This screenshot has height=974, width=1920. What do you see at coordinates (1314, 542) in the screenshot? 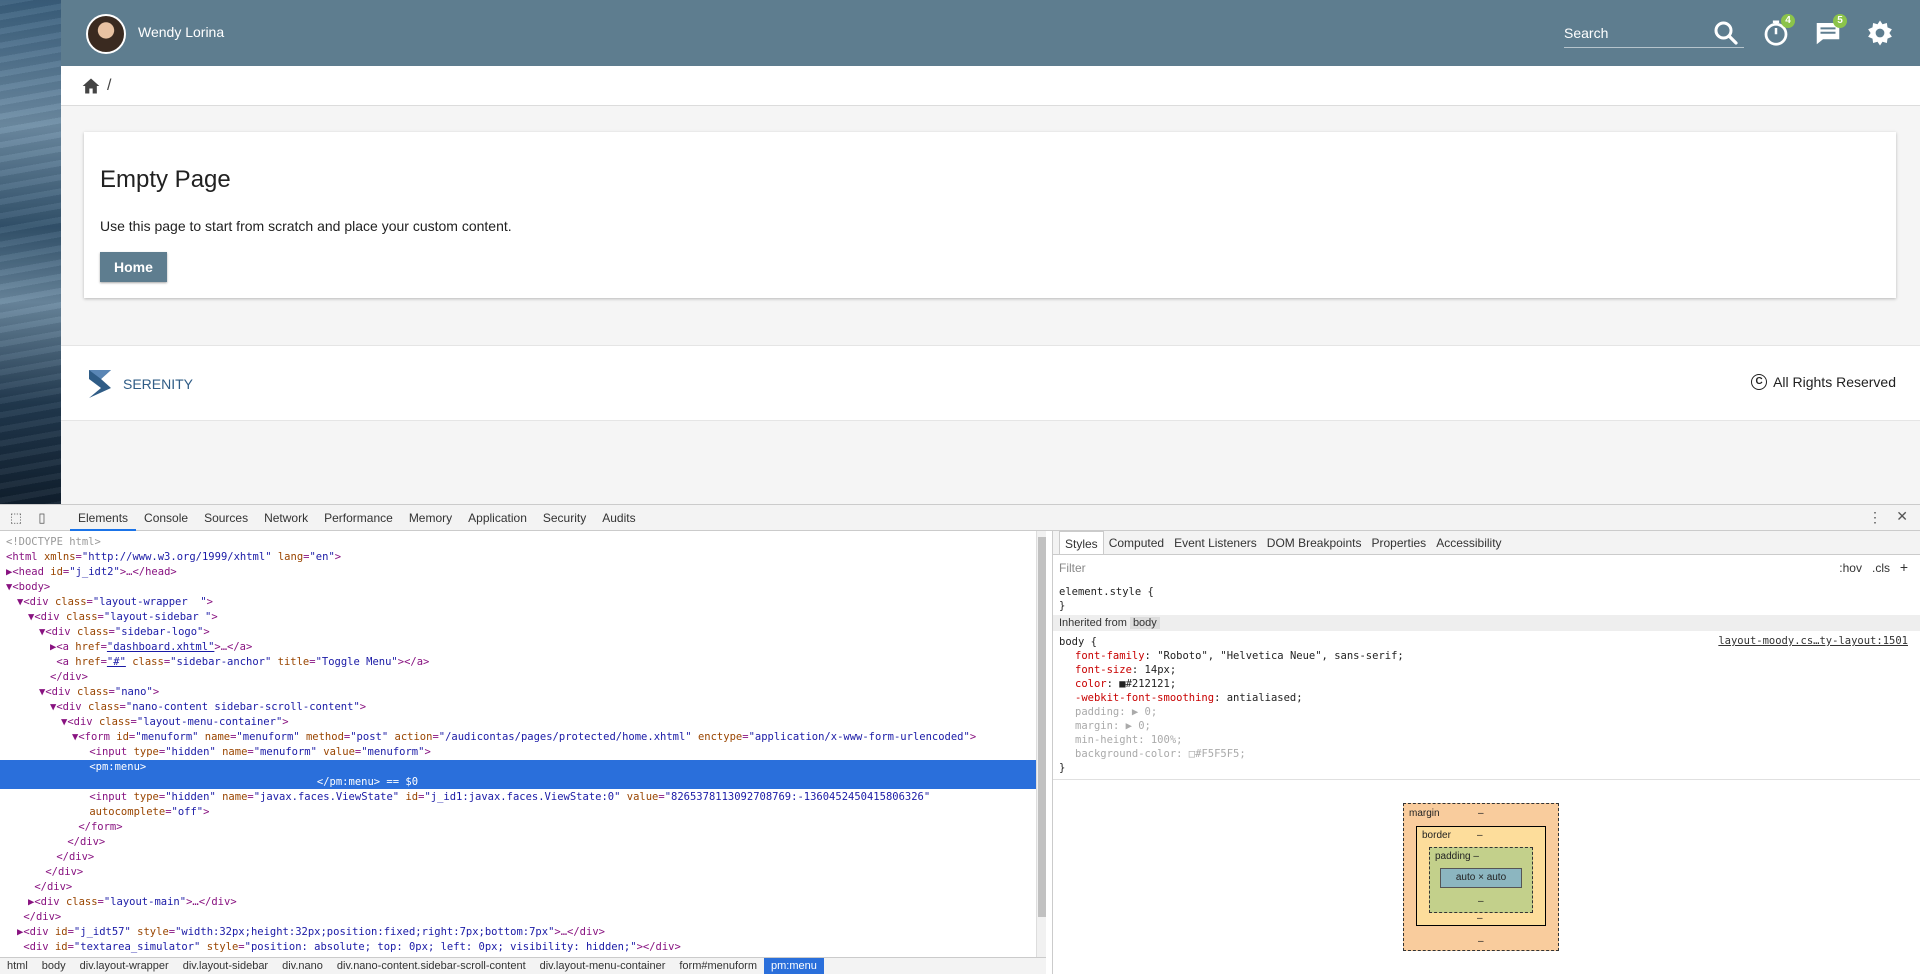
I see `styles-tab-dom-breakpoints: DOM Breakpoints` at bounding box center [1314, 542].